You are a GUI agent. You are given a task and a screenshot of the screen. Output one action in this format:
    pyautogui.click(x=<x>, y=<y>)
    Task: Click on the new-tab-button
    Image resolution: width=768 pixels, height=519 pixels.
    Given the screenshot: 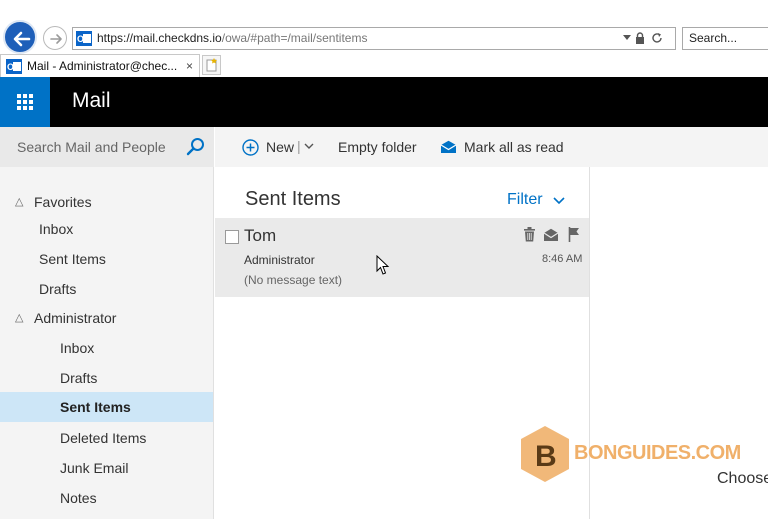 What is the action you would take?
    pyautogui.click(x=211, y=65)
    